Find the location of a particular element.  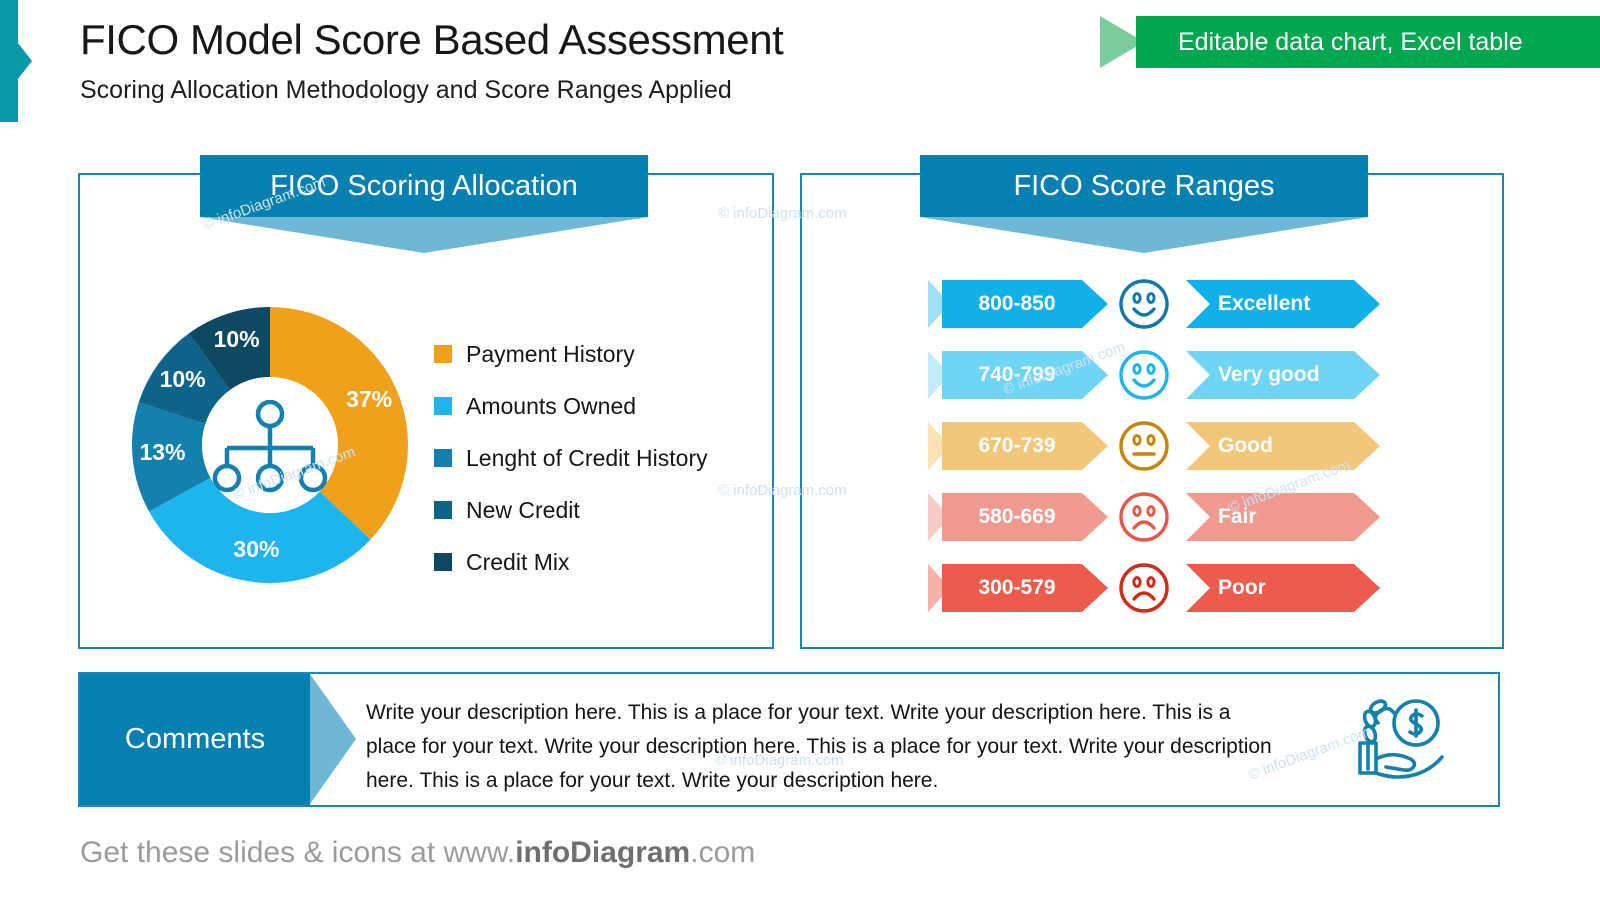

fico-allocation-donut-chart: 37% 30% 13% 10% 10% is located at coordinates (270, 445).